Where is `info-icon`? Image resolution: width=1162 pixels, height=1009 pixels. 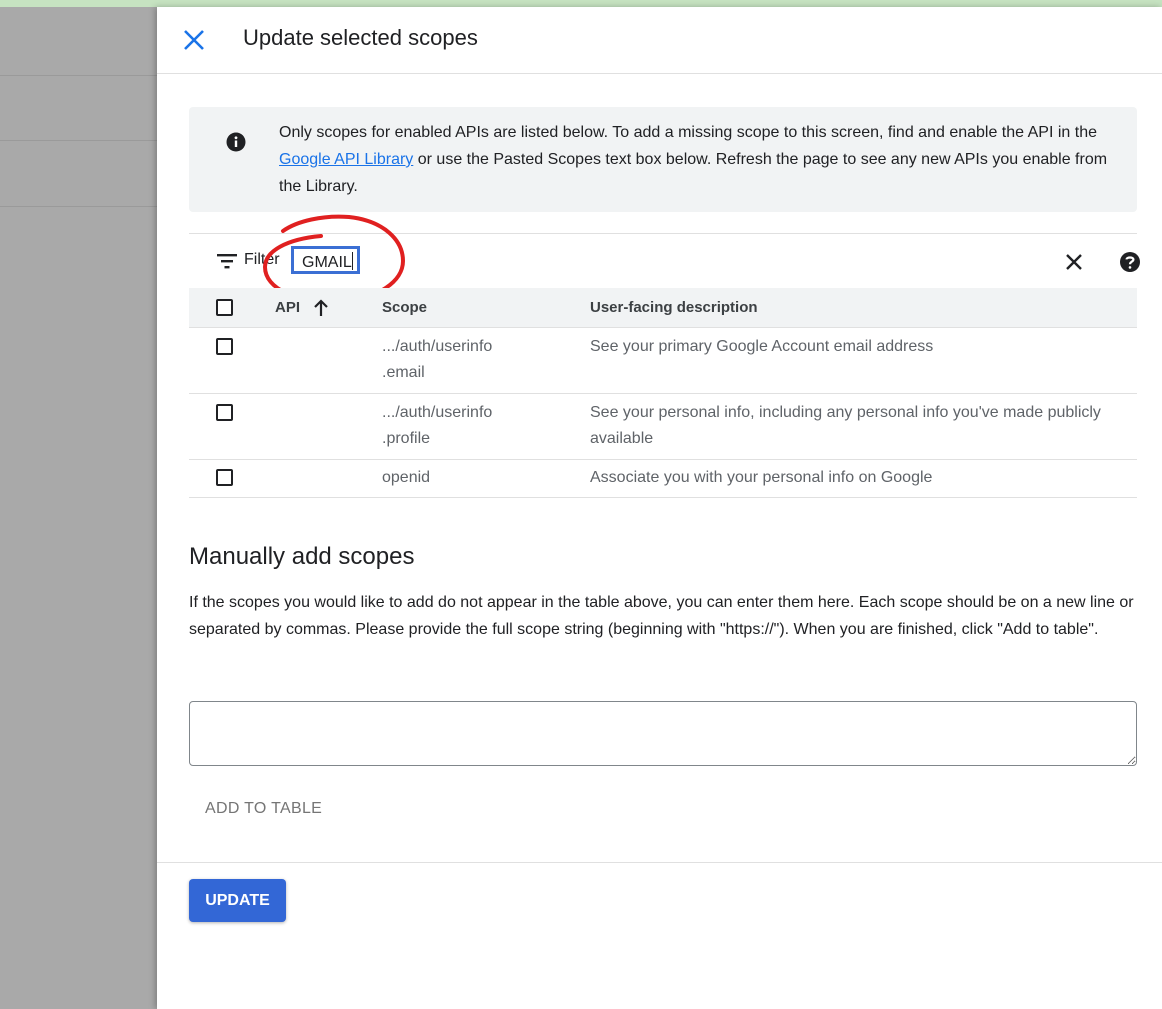 info-icon is located at coordinates (236, 142).